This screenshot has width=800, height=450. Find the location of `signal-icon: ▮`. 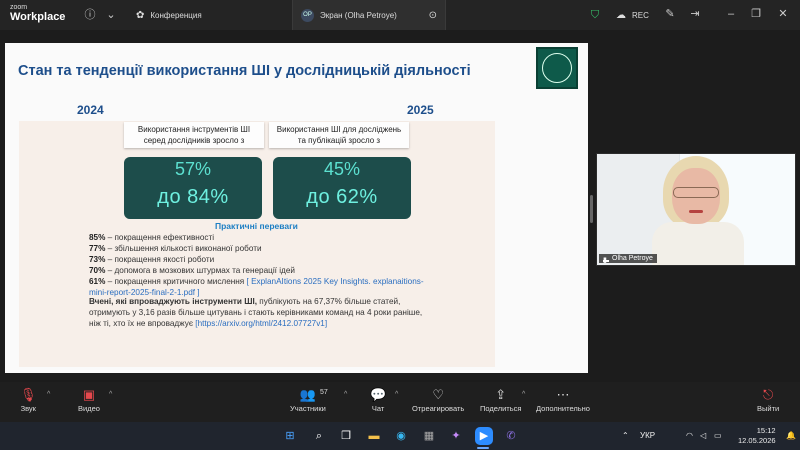

signal-icon: ▮ is located at coordinates (606, 260).